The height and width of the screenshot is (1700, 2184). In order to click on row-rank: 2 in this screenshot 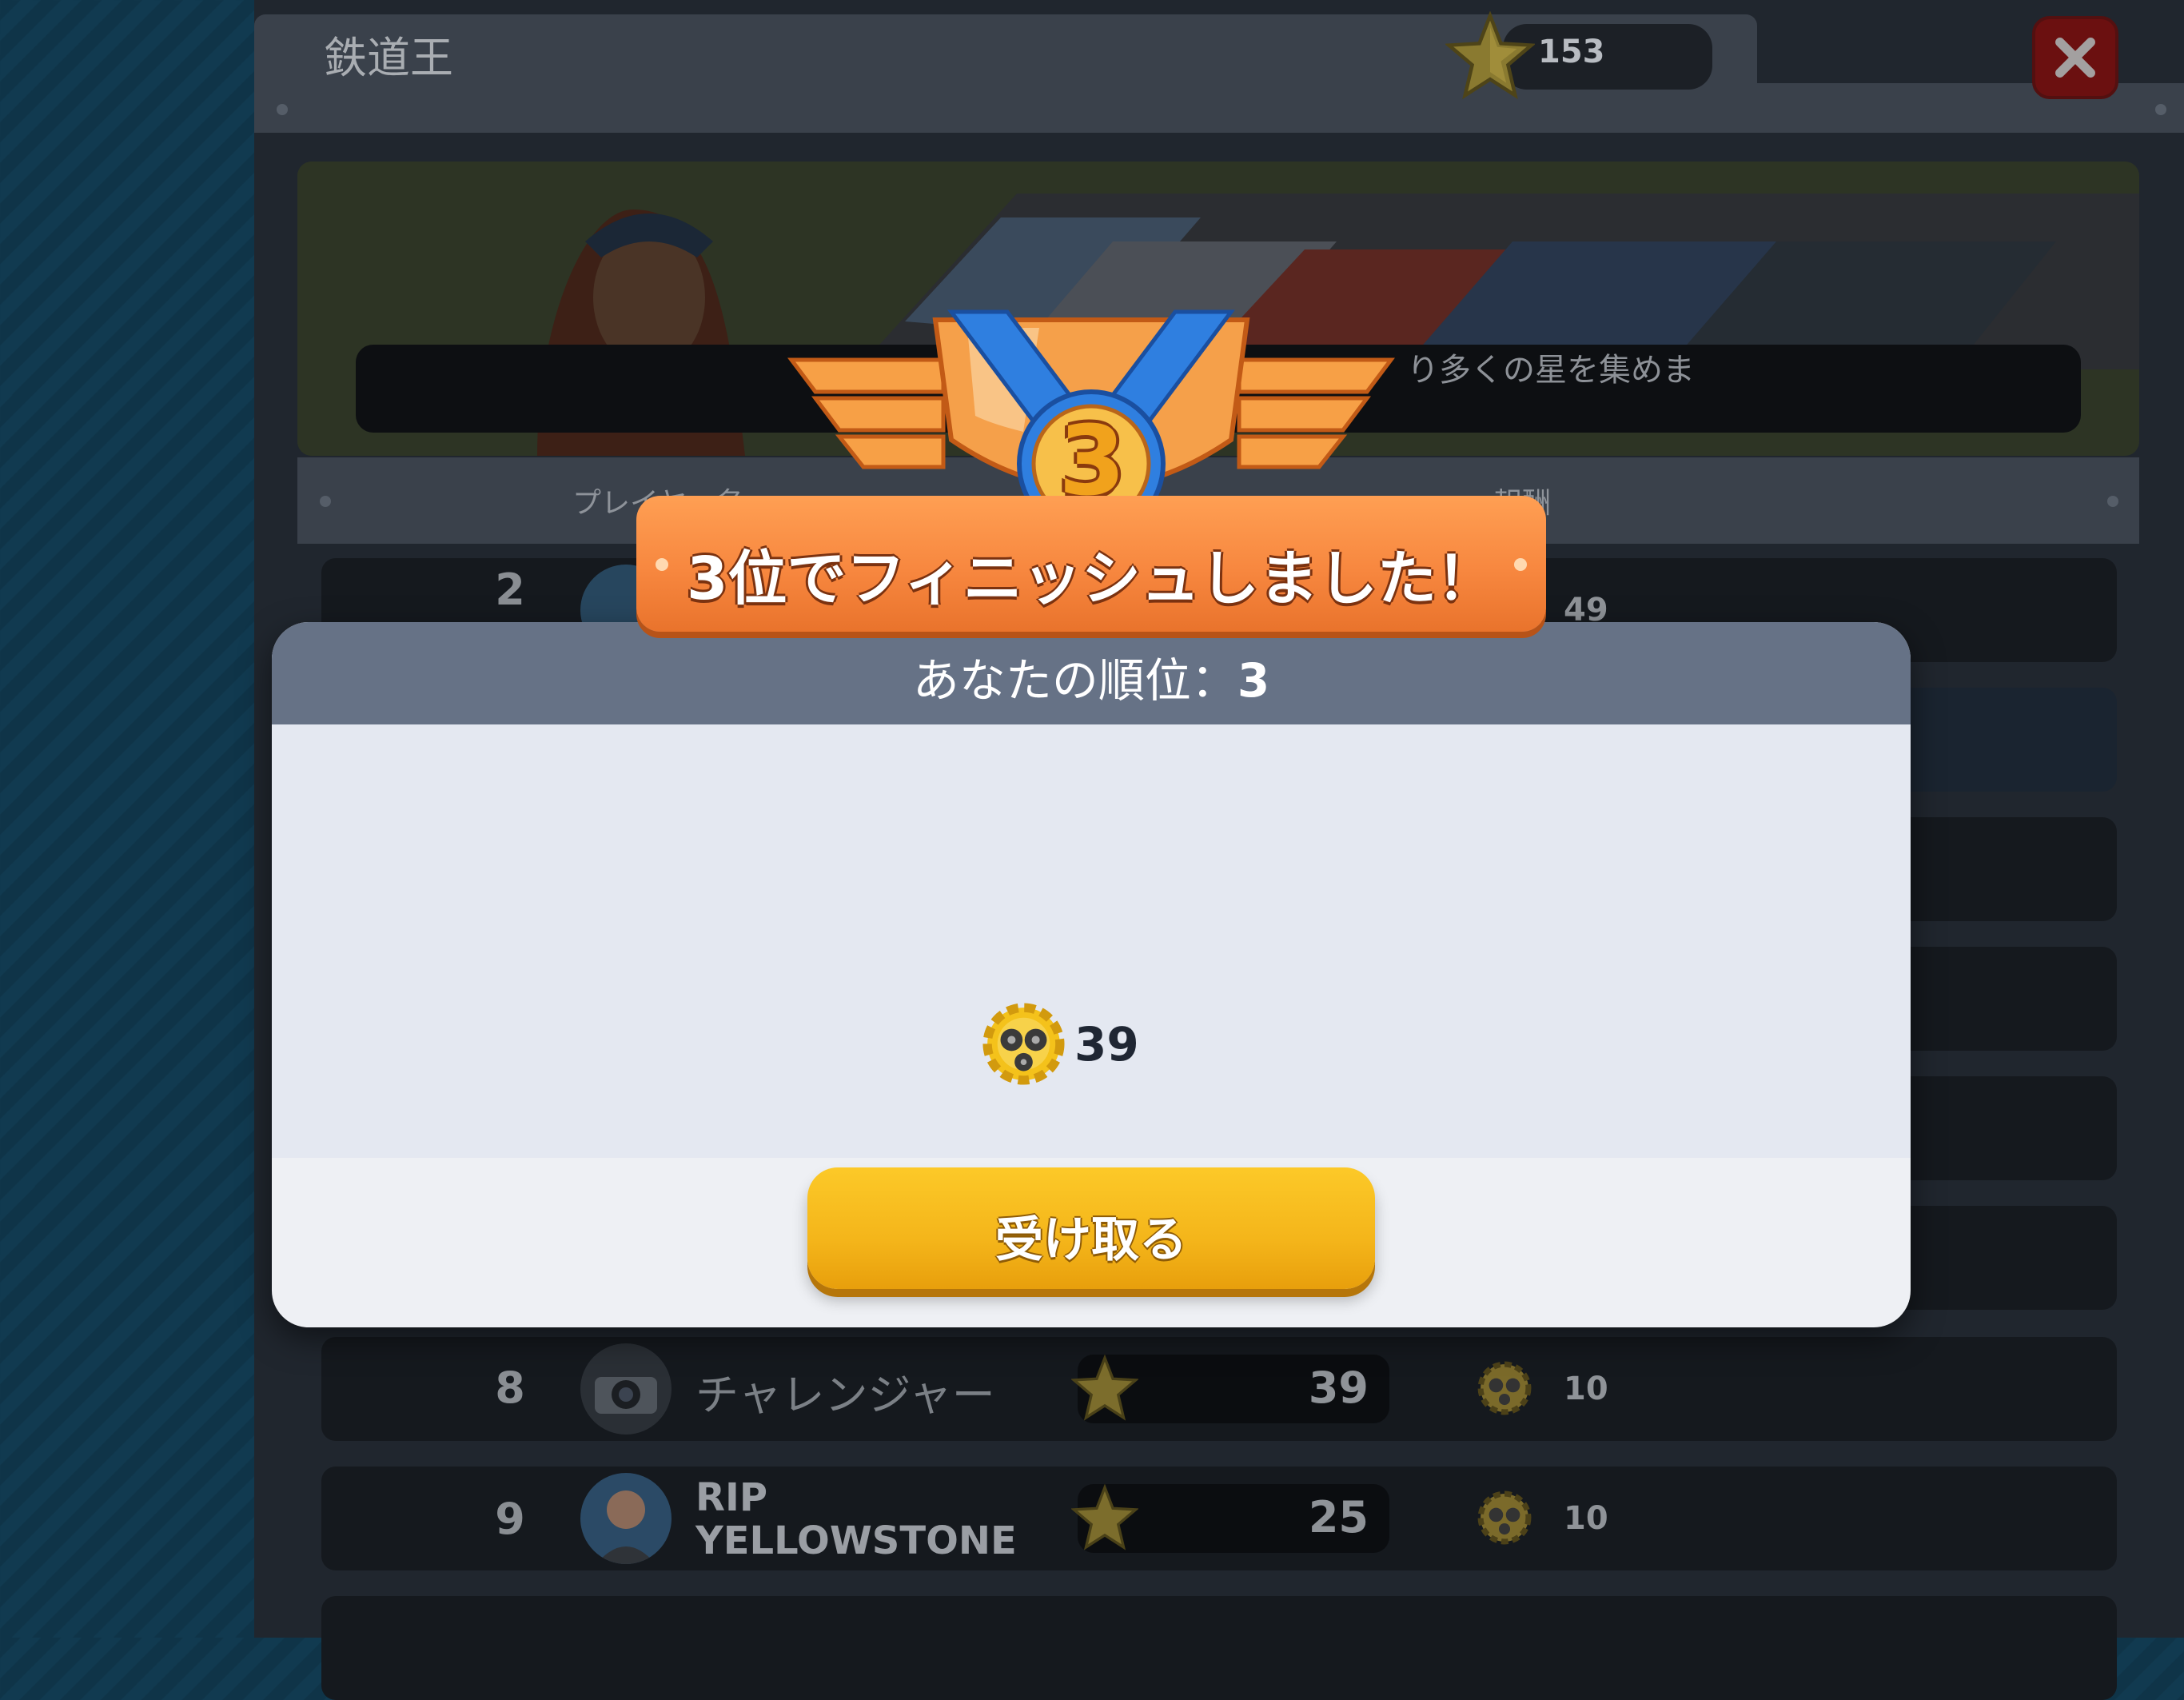, I will do `click(510, 590)`.